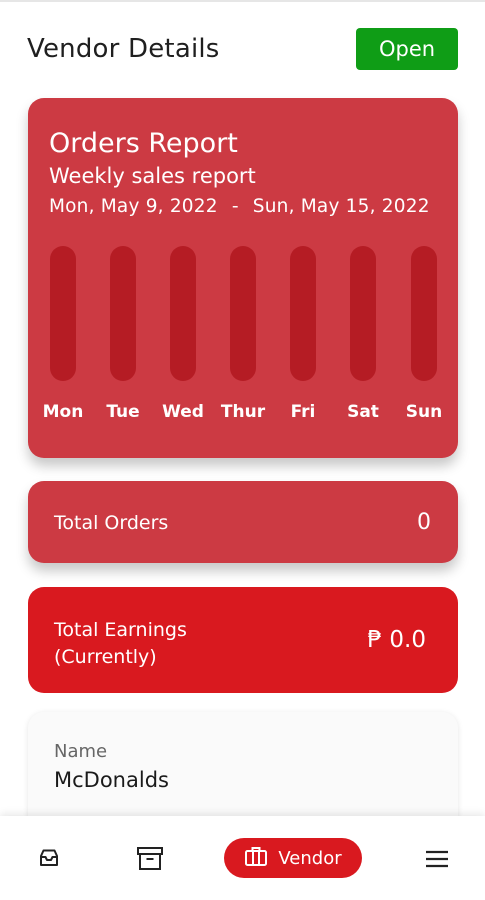  Describe the element at coordinates (120, 630) in the screenshot. I see `total-earnings-label-line1: Total Earnings` at that location.